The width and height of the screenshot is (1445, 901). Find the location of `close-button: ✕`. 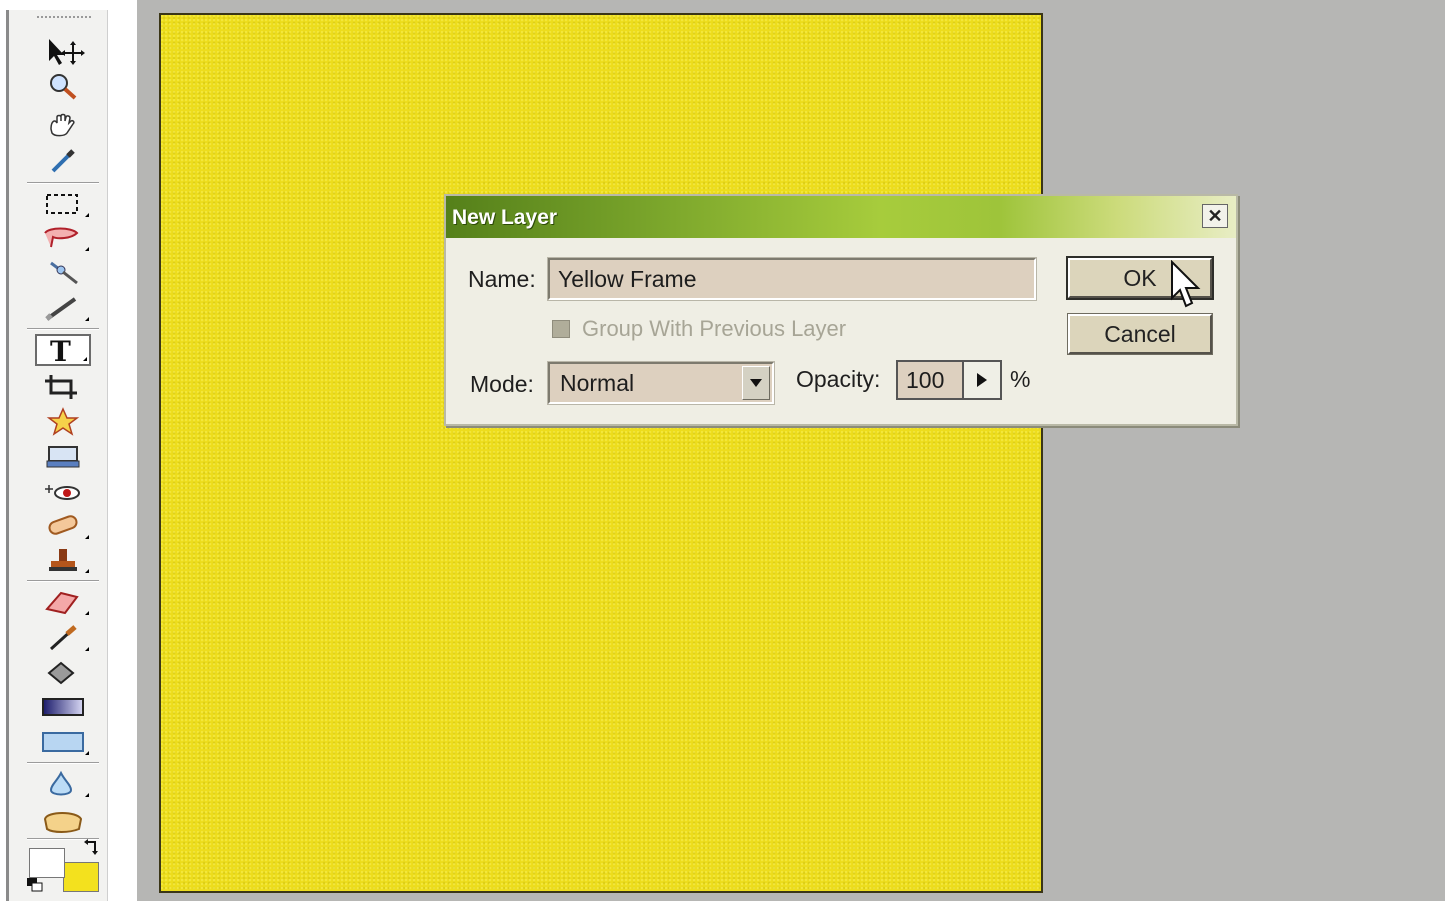

close-button: ✕ is located at coordinates (1215, 216).